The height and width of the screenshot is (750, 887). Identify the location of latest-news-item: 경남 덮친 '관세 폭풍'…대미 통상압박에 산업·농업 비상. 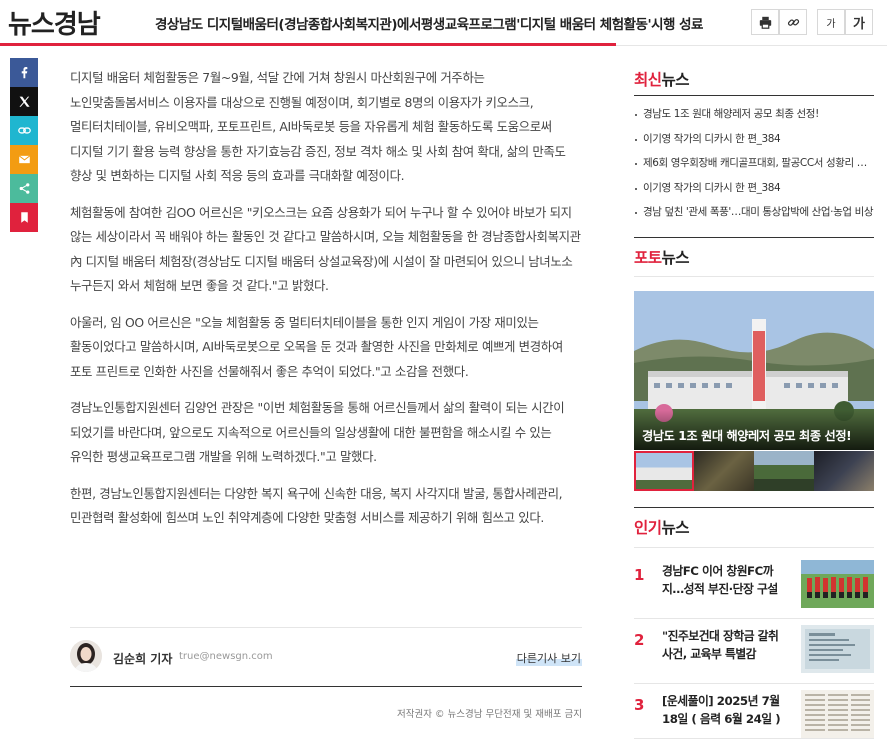
(754, 216).